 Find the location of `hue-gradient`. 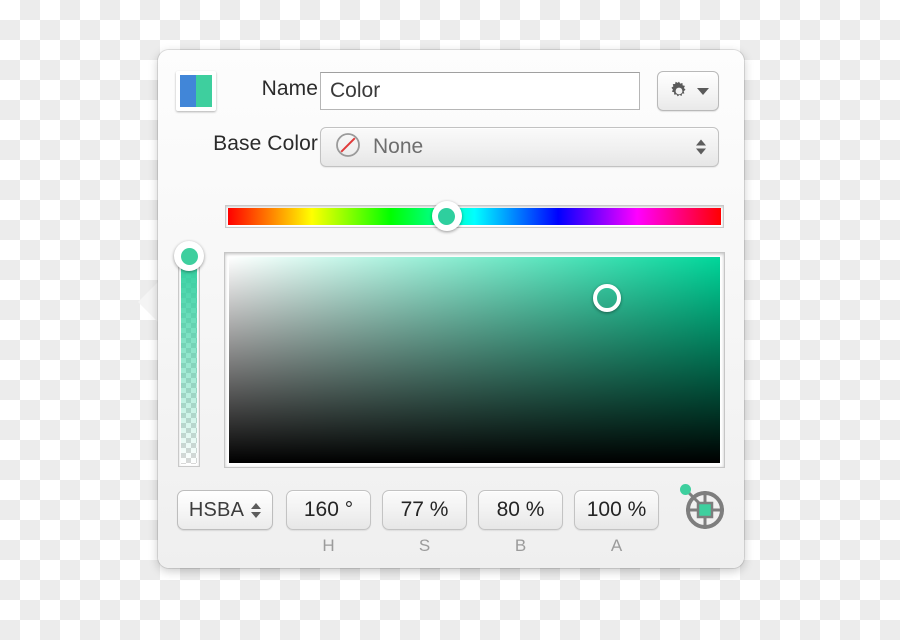

hue-gradient is located at coordinates (474, 216).